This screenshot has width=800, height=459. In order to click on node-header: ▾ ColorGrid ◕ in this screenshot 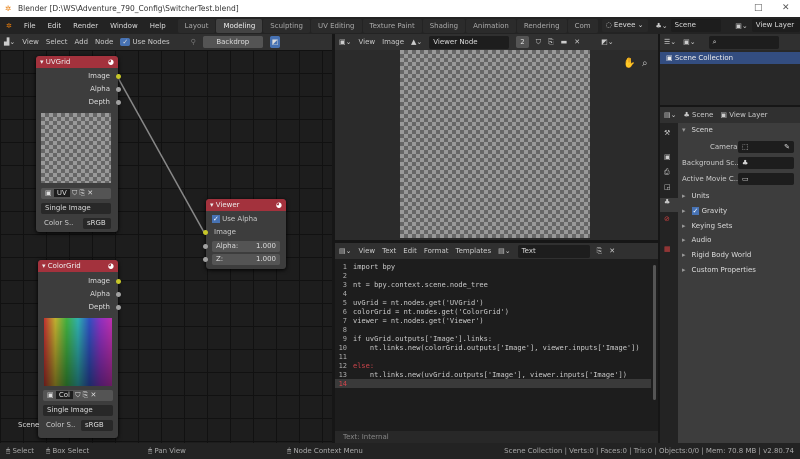, I will do `click(78, 266)`.